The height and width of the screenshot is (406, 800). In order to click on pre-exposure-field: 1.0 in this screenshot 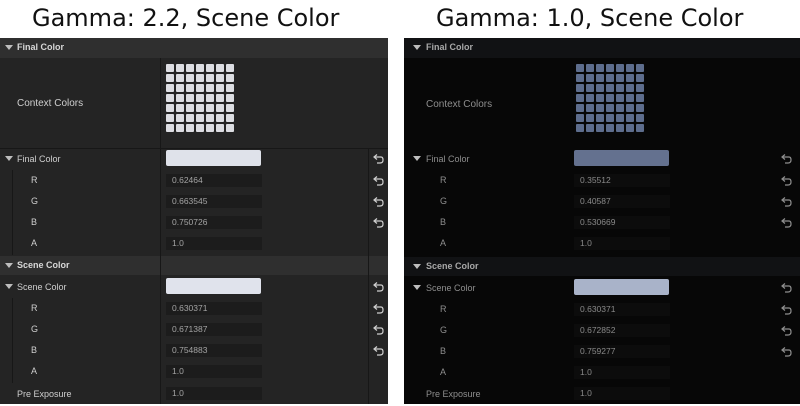, I will do `click(622, 393)`.